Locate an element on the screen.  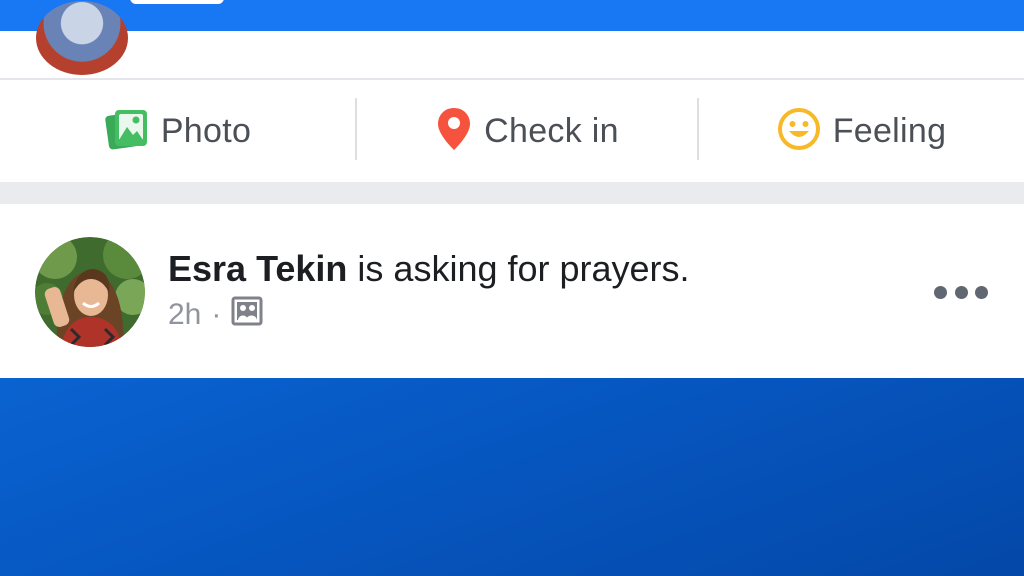
check-in-button: Check in is located at coordinates (527, 131).